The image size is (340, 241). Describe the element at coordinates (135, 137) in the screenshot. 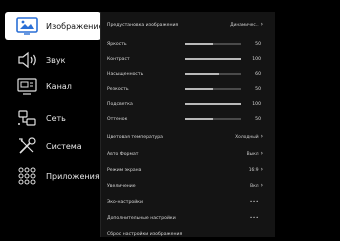

I see `color-temperature-label: Цветовая температура` at that location.